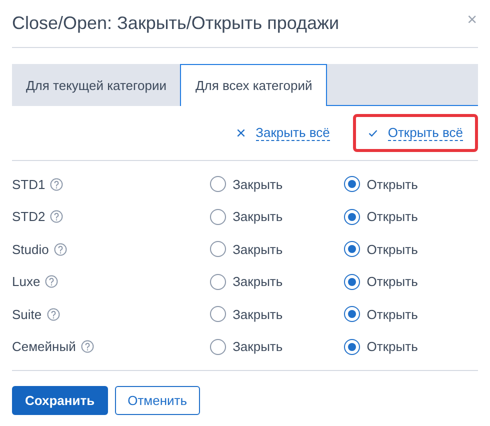 Image resolution: width=490 pixels, height=426 pixels. I want to click on action-link: Открыть всё, so click(425, 133).